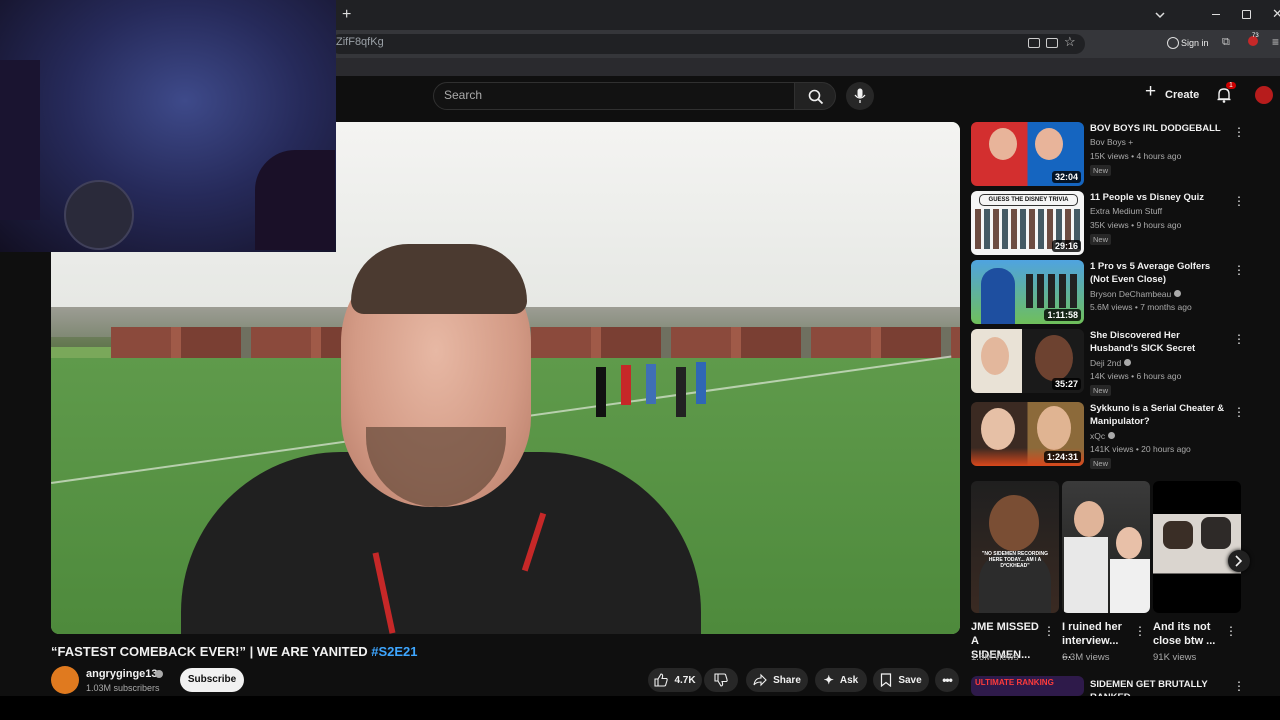  I want to click on channel-name-text: Deji 2nd, so click(1105, 363).